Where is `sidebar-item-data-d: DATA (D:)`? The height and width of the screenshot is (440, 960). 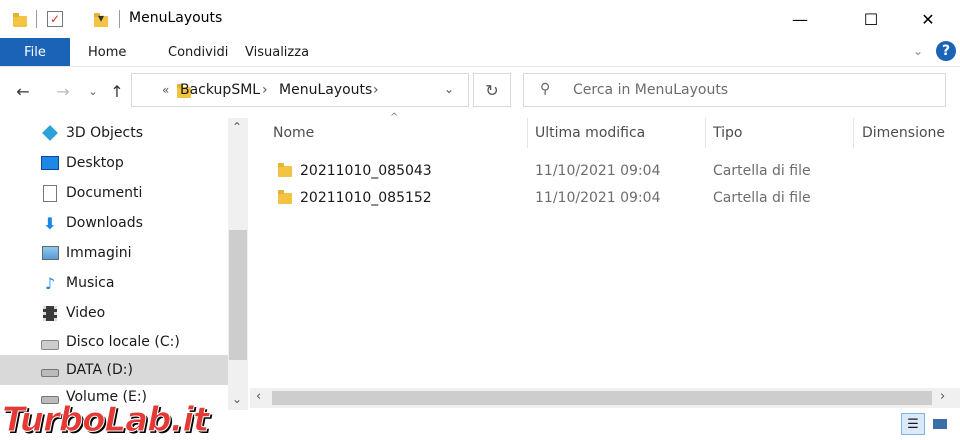 sidebar-item-data-d: DATA (D:) is located at coordinates (114, 370).